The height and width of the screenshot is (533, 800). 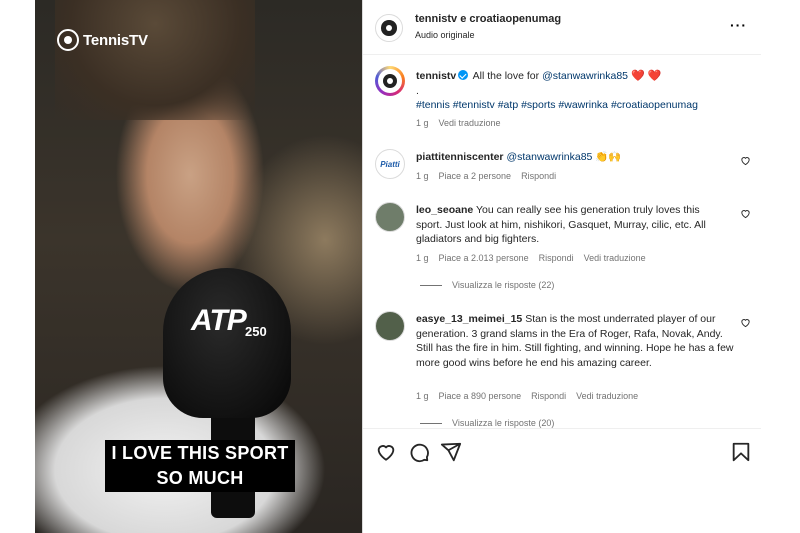 What do you see at coordinates (738, 25) in the screenshot?
I see `more-options-button: ···` at bounding box center [738, 25].